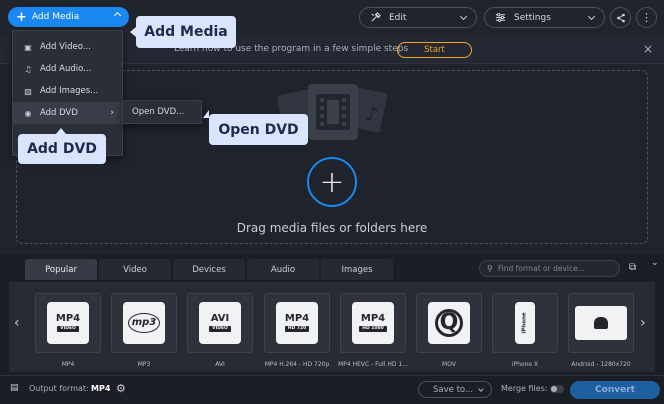 Image resolution: width=664 pixels, height=404 pixels. Describe the element at coordinates (554, 389) in the screenshot. I see `toggle-knob` at that location.